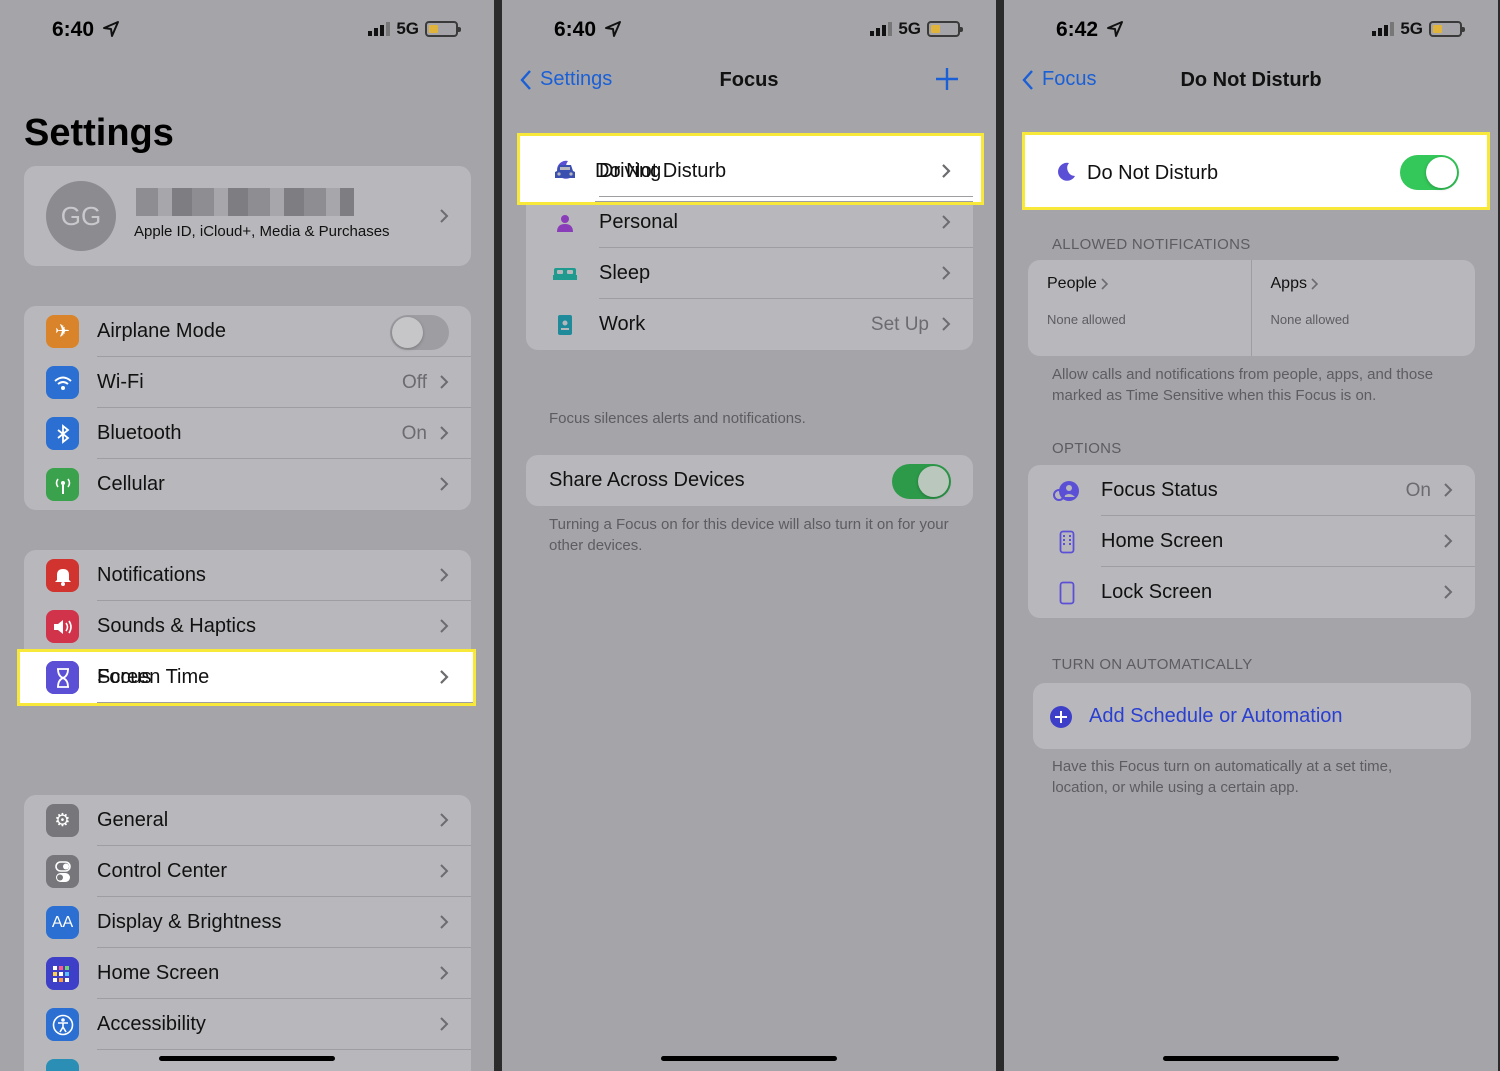 This screenshot has height=1071, width=1500. I want to click on share-across-devices-toggle, so click(921, 481).